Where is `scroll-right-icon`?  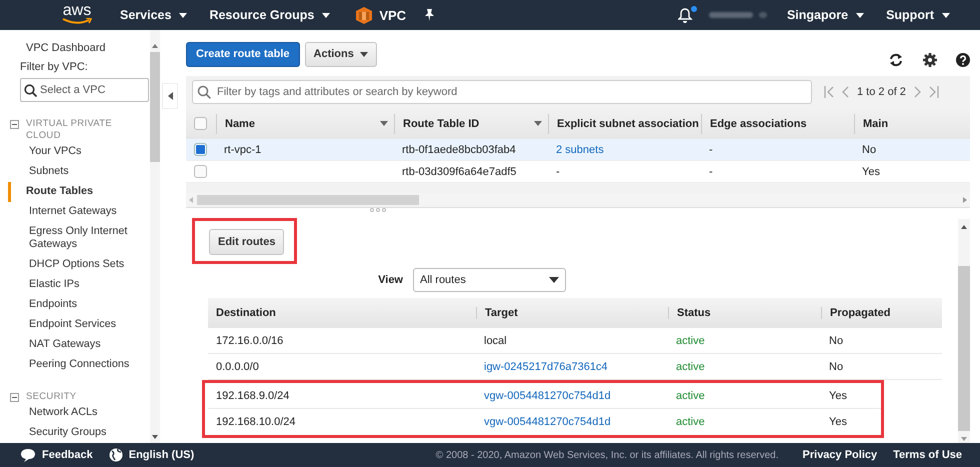
scroll-right-icon is located at coordinates (965, 200).